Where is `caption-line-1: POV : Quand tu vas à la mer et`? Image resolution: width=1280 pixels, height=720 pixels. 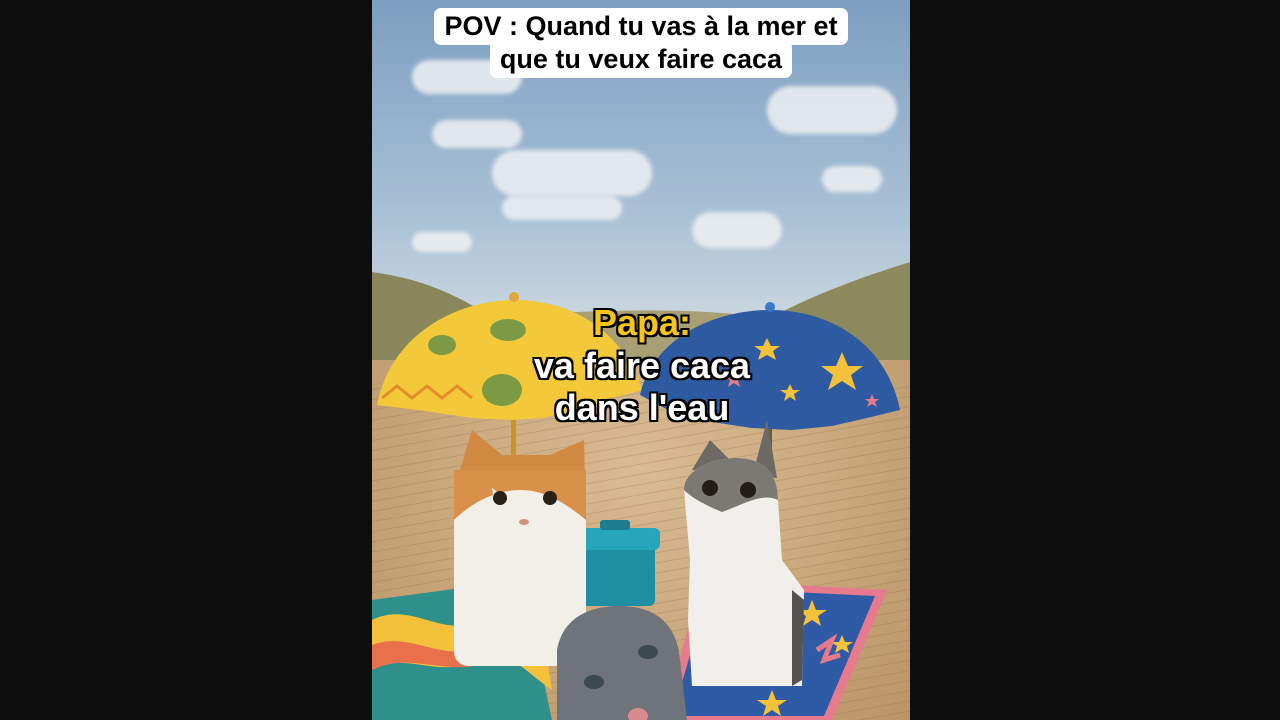 caption-line-1: POV : Quand tu vas à la mer et is located at coordinates (641, 26).